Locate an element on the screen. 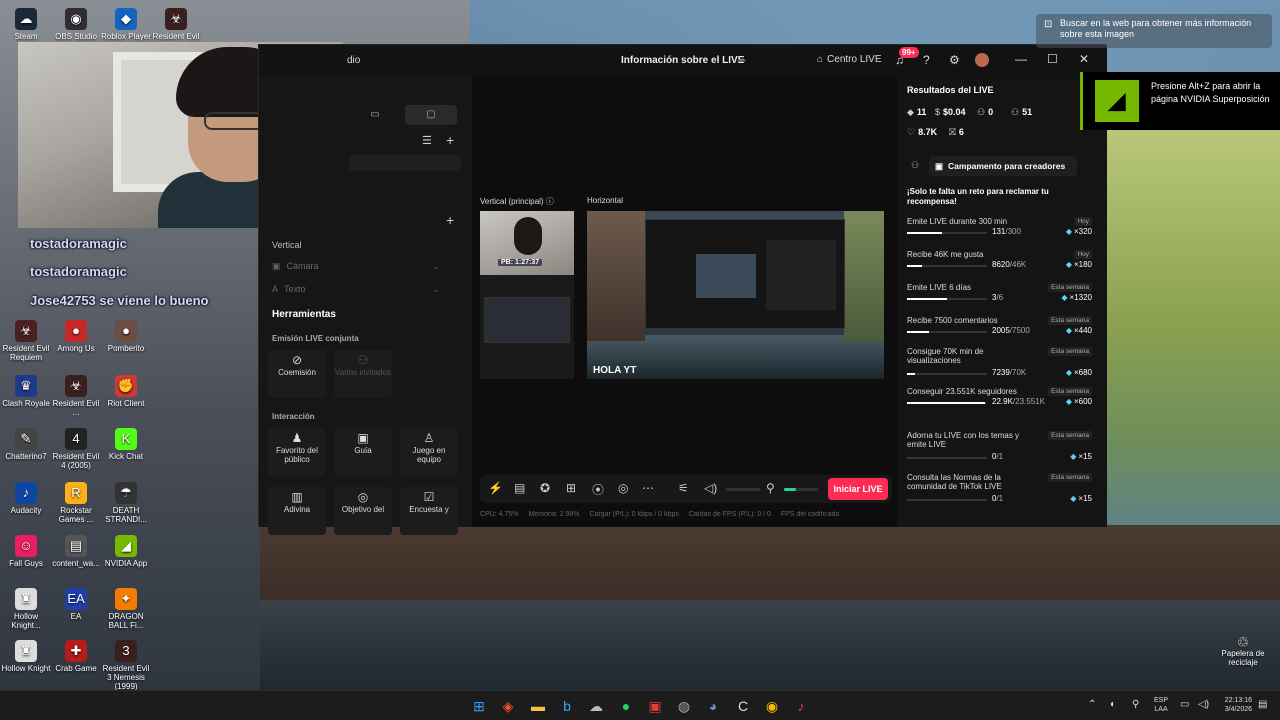 The height and width of the screenshot is (720, 1280). spotify-icon: ● is located at coordinates (626, 706).